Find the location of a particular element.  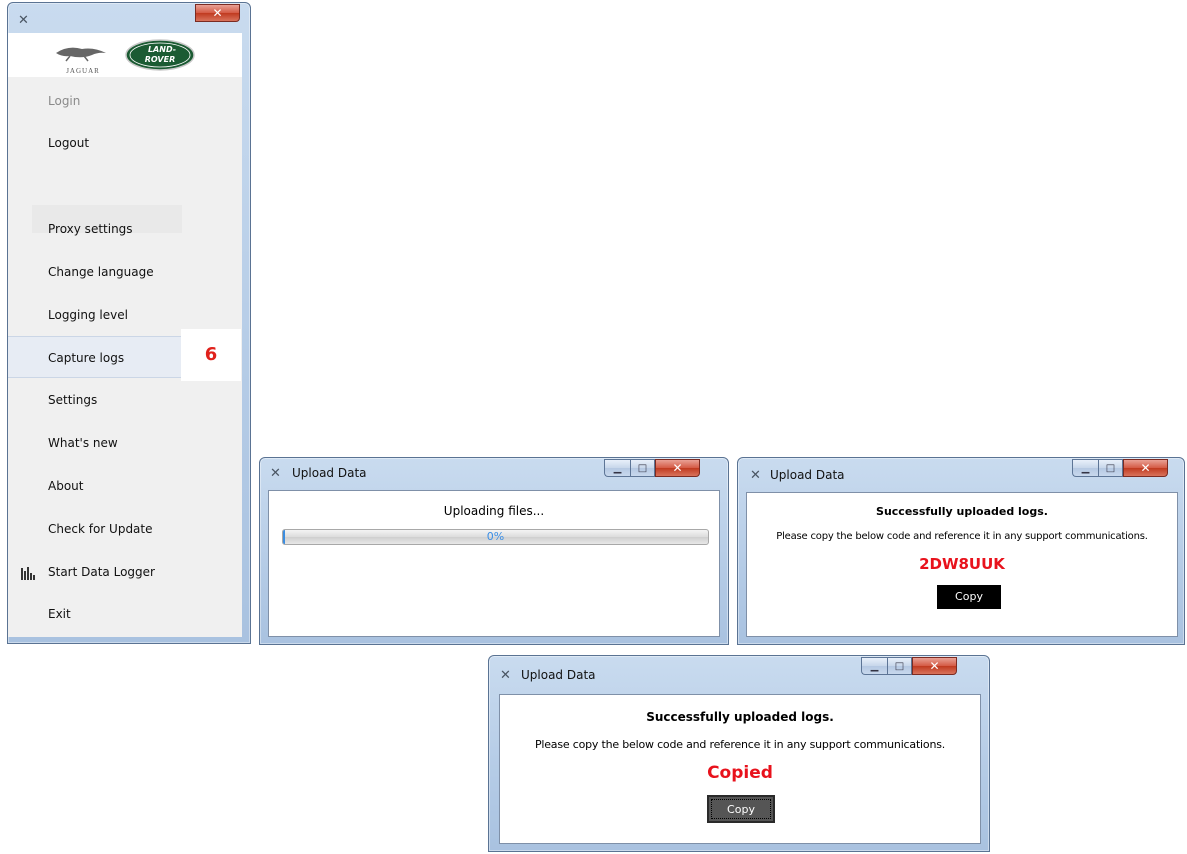

progress-label: 0% is located at coordinates (495, 536).